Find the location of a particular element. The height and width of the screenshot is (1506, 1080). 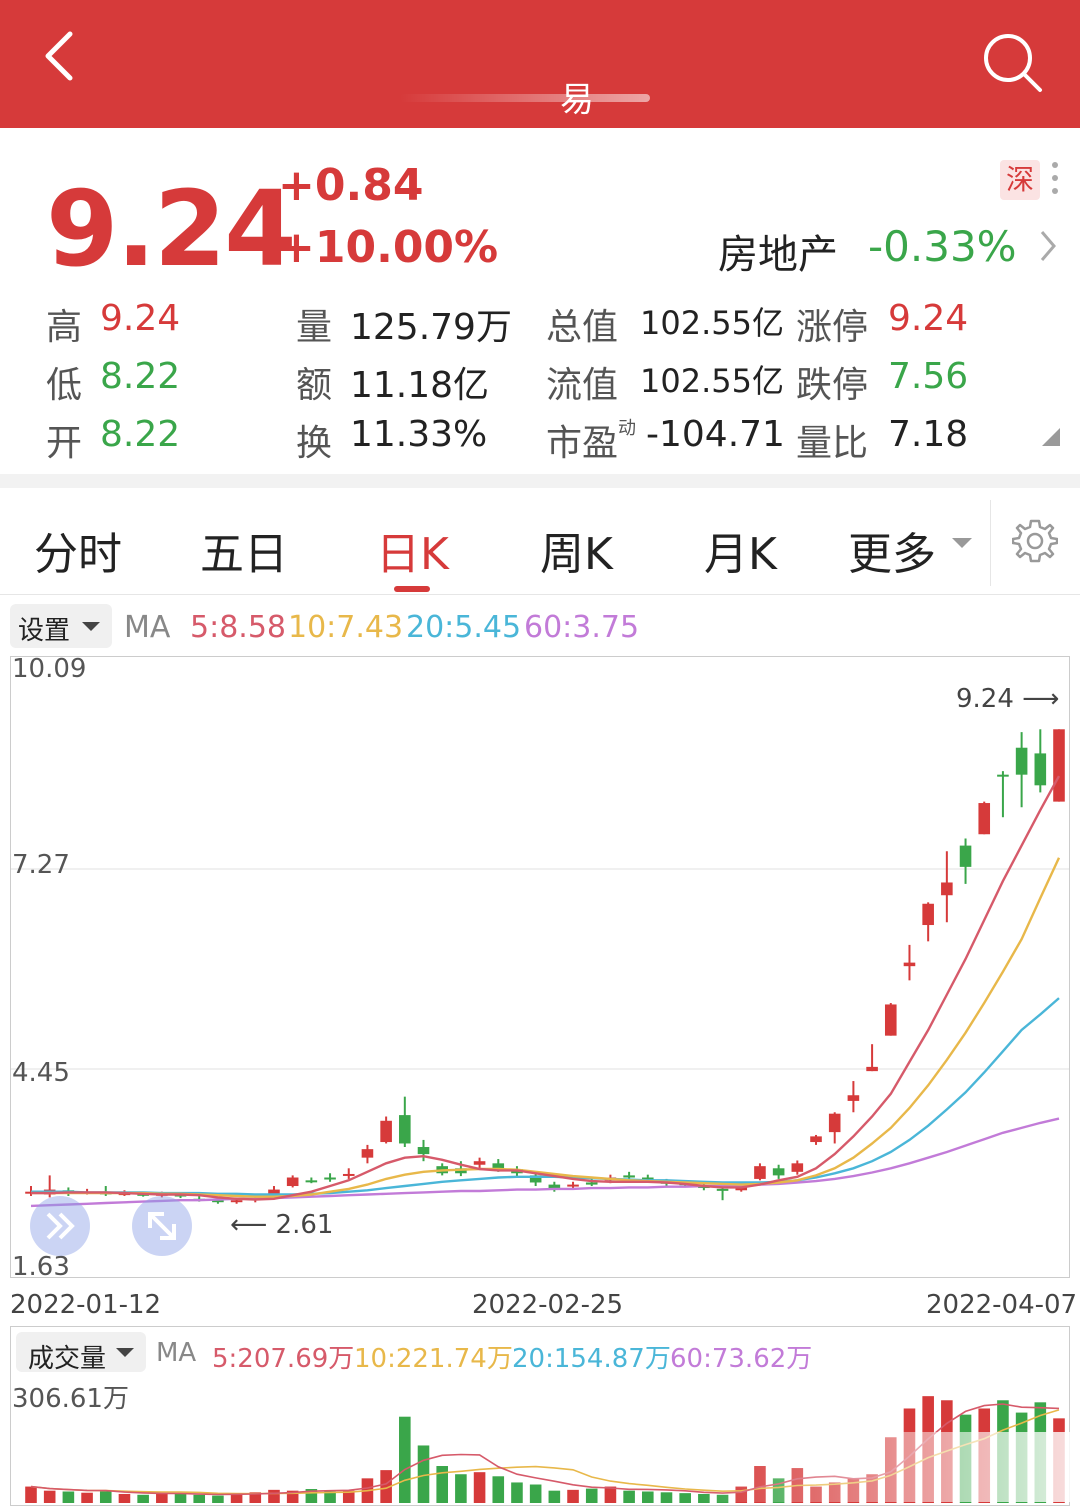

page-title: 易 is located at coordinates (577, 100).